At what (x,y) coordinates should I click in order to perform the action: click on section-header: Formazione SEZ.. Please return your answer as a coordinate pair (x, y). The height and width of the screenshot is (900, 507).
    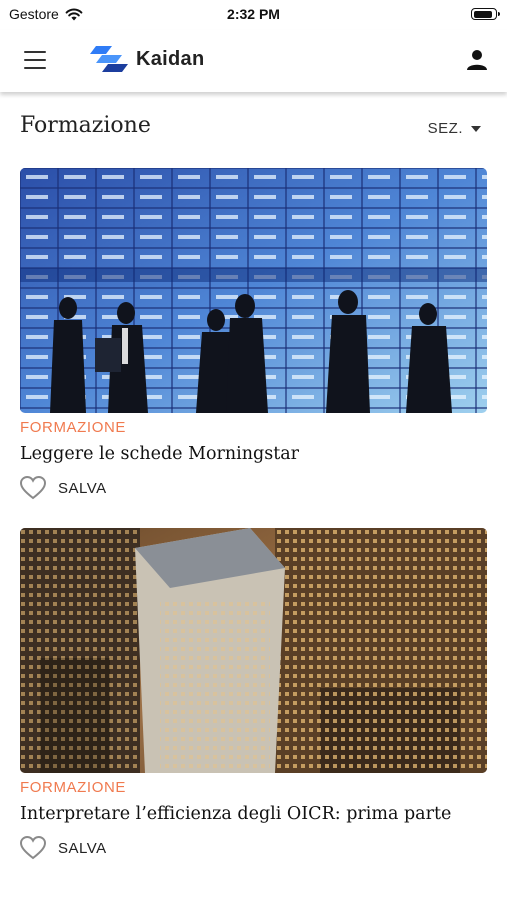
    Looking at the image, I should click on (253, 130).